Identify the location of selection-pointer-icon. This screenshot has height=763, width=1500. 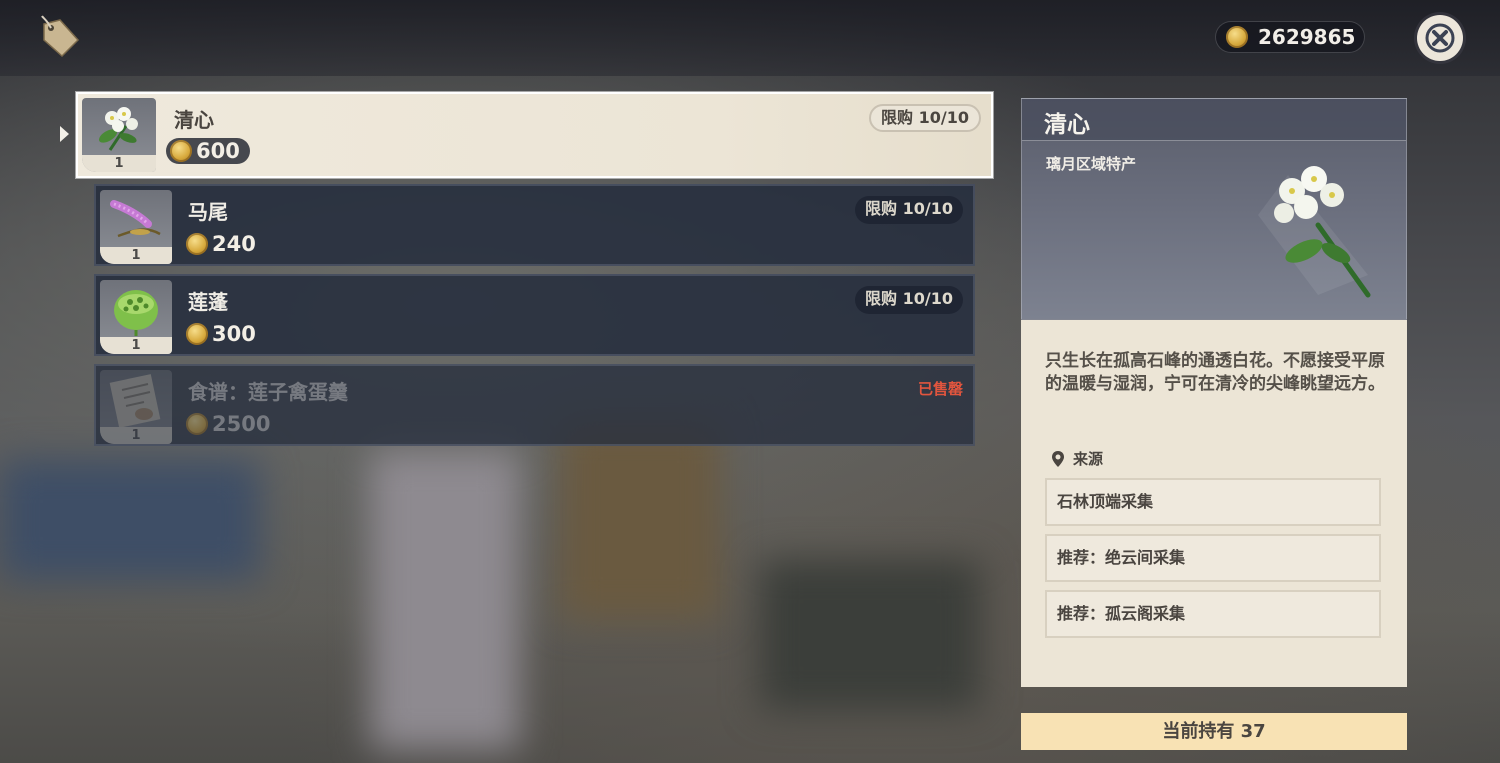
(64, 134).